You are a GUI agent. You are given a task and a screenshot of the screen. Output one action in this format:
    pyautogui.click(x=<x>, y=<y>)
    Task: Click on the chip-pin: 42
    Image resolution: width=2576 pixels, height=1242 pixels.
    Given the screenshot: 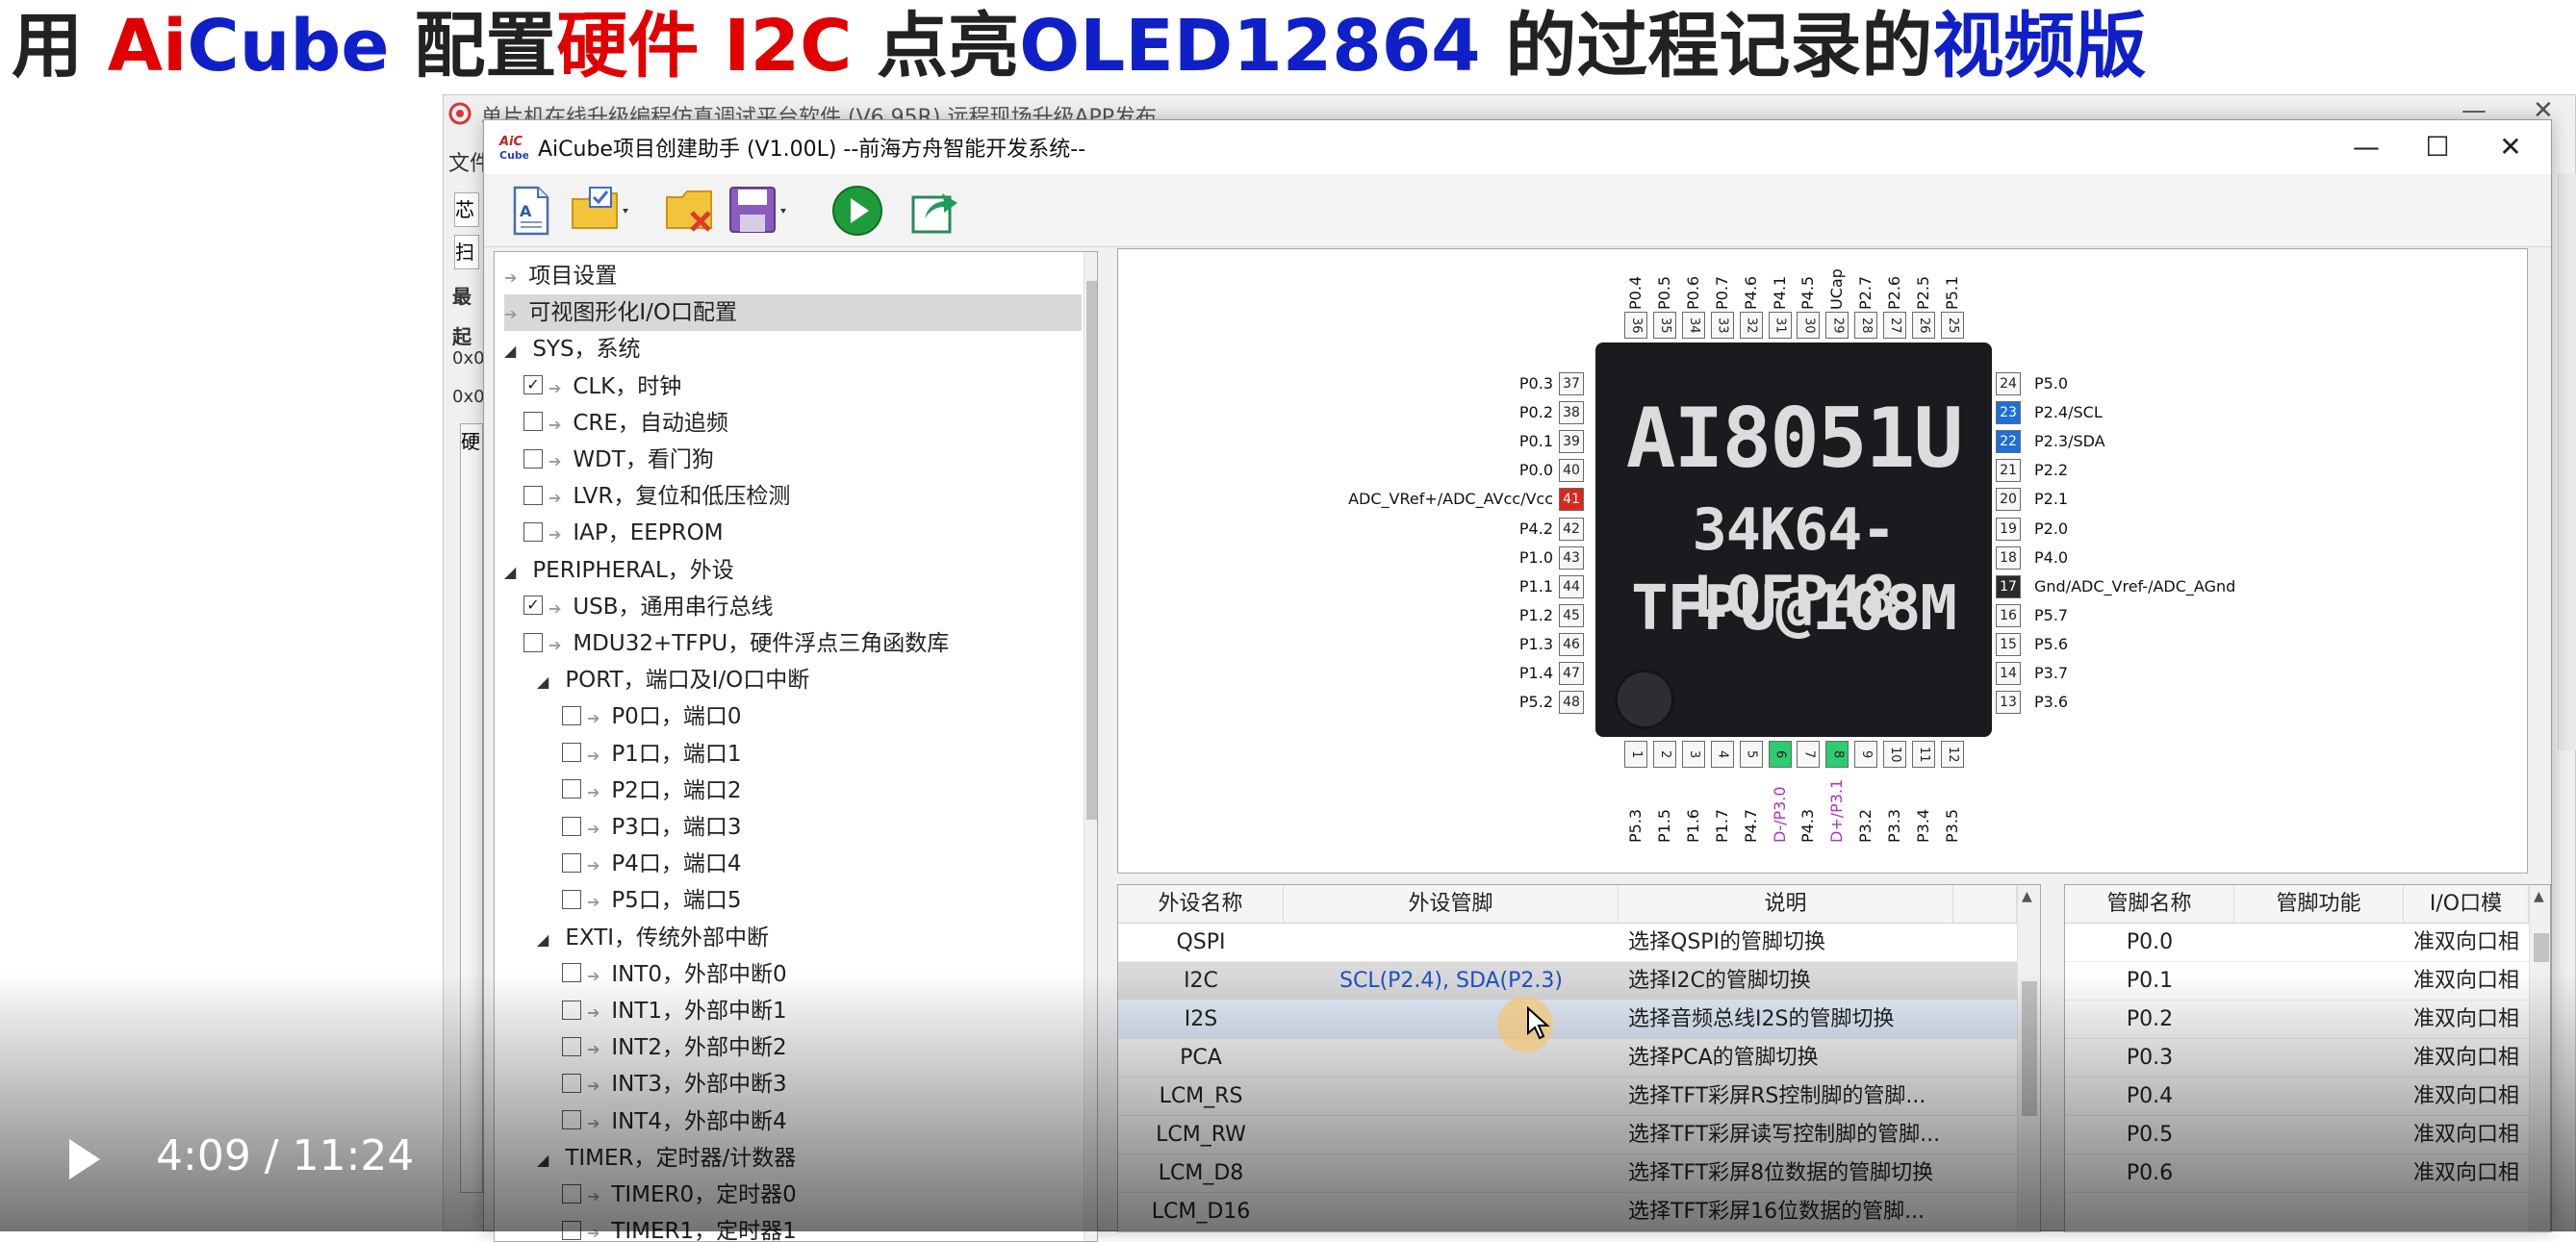 What is the action you would take?
    pyautogui.click(x=1571, y=529)
    